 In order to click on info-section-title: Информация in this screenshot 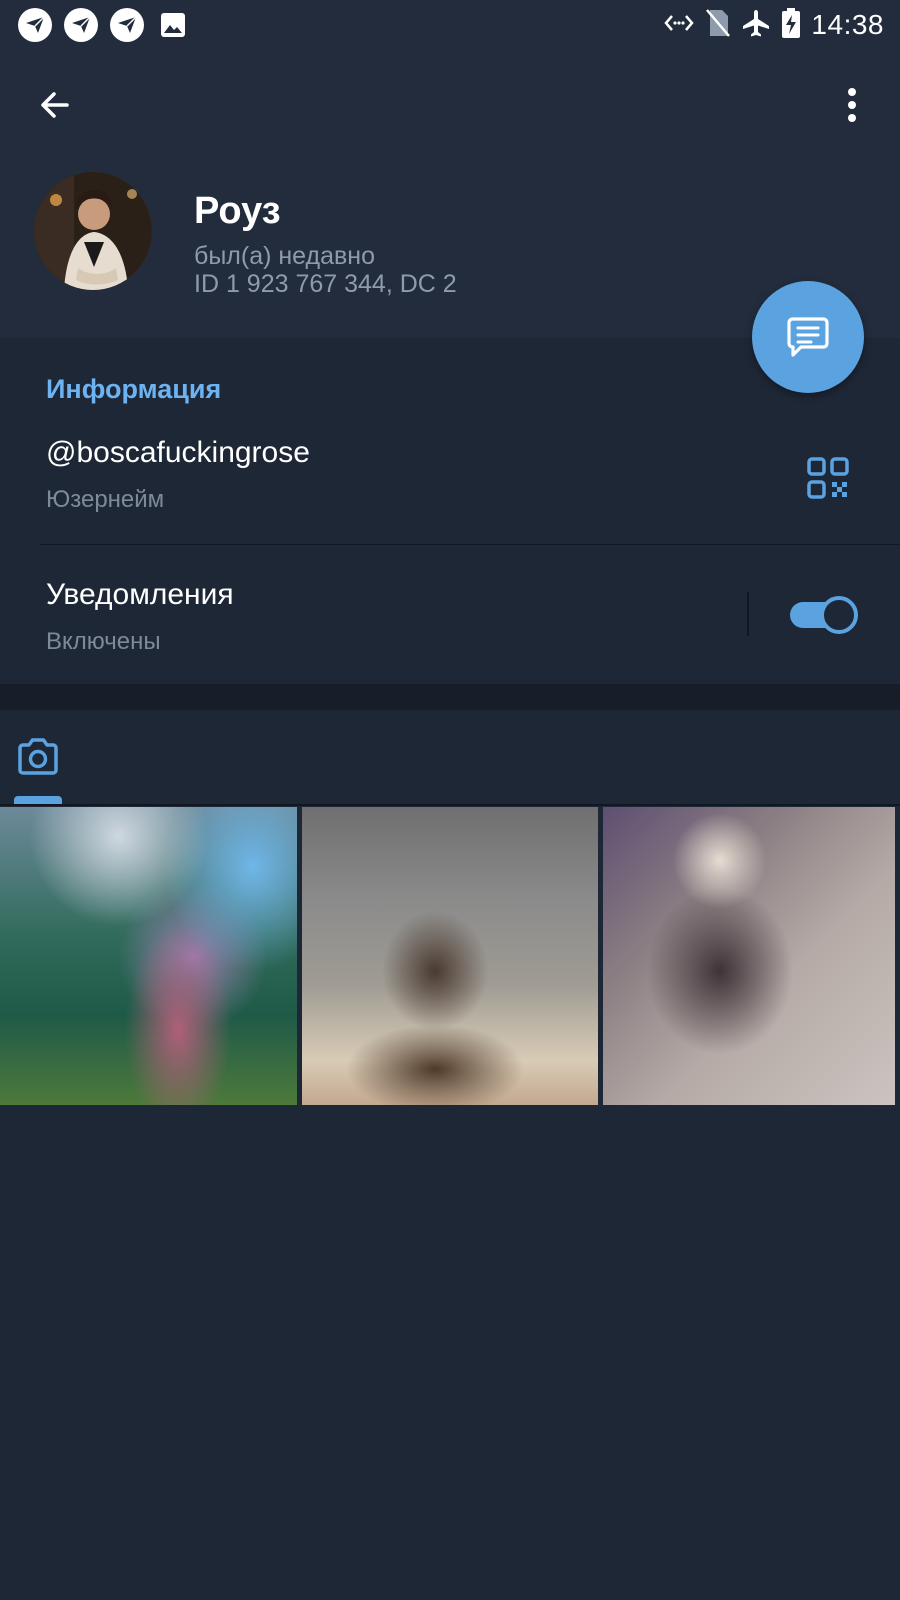, I will do `click(134, 389)`.